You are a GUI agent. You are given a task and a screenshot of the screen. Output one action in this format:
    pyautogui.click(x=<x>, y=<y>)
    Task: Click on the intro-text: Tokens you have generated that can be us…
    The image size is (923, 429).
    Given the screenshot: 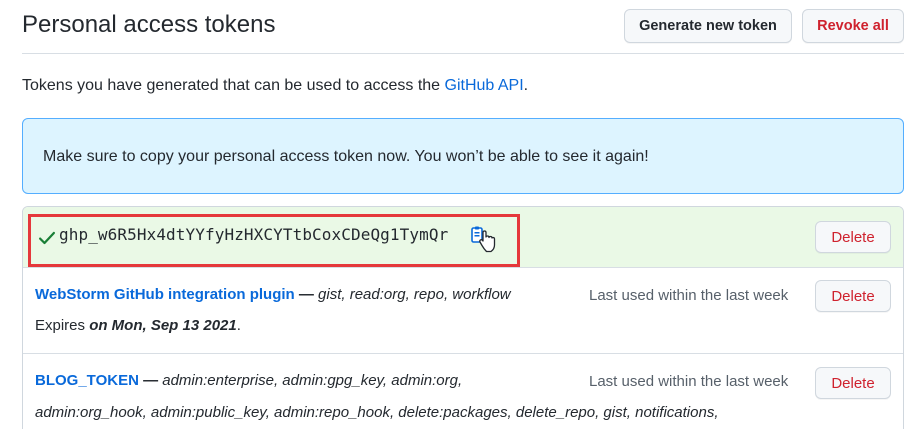 What is the action you would take?
    pyautogui.click(x=275, y=86)
    